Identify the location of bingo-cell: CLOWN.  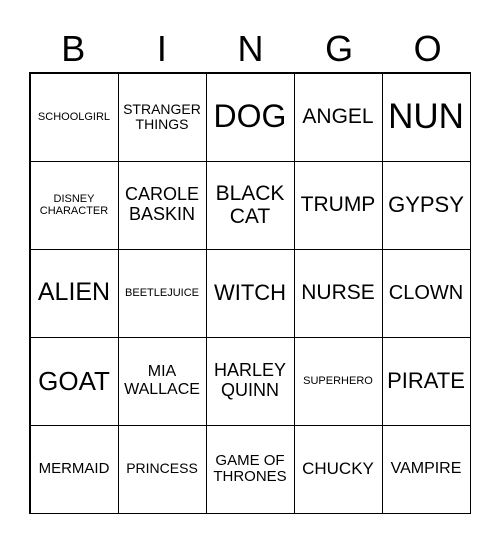
(426, 293).